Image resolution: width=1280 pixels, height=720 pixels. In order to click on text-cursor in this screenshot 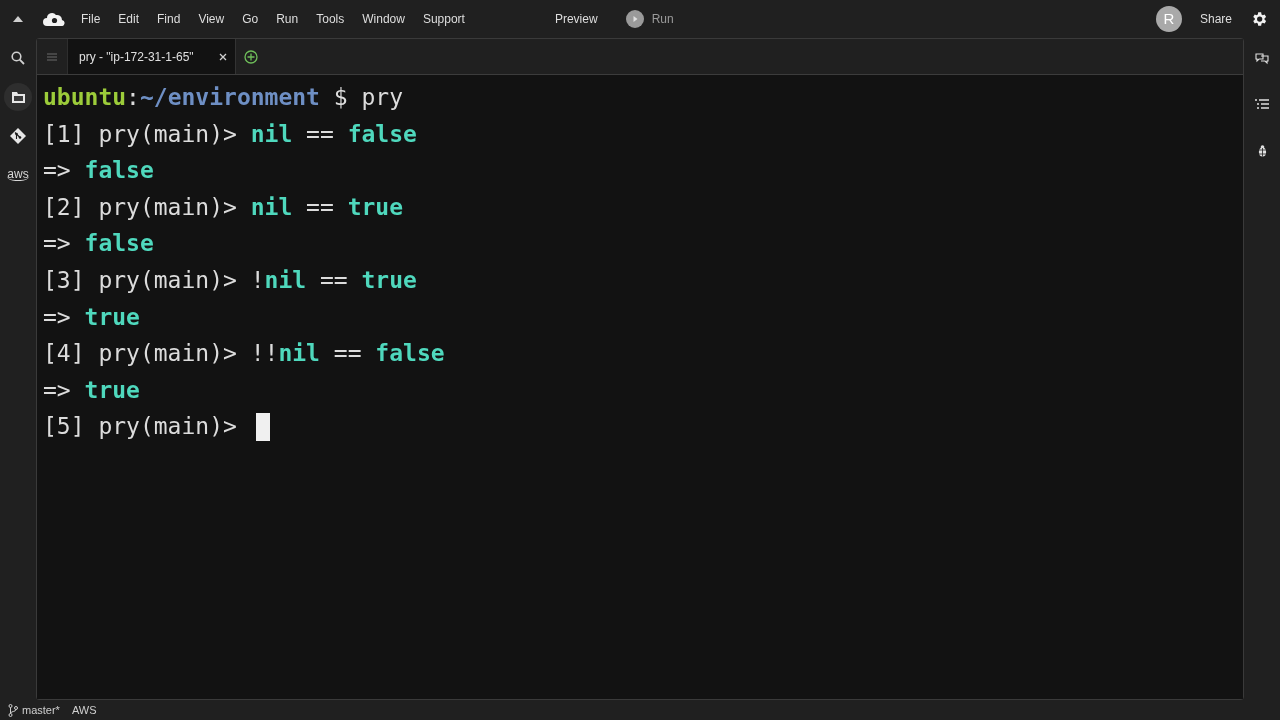, I will do `click(262, 426)`.